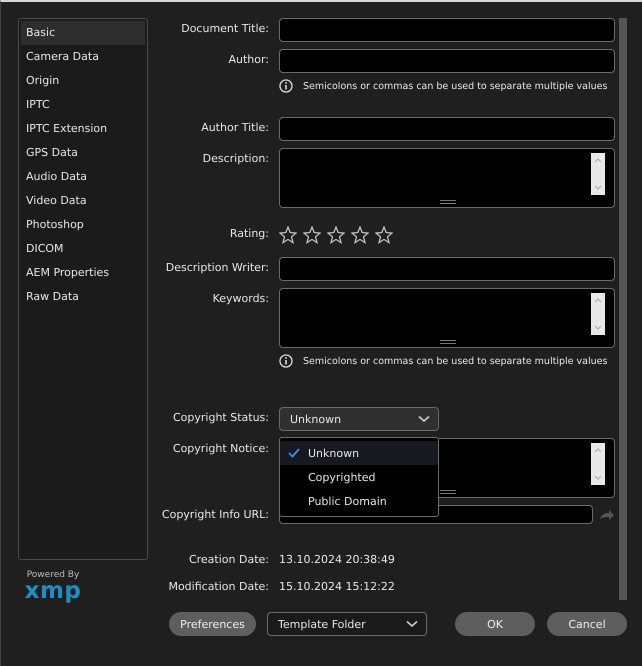  I want to click on field-label: Copyright Status:, so click(221, 417).